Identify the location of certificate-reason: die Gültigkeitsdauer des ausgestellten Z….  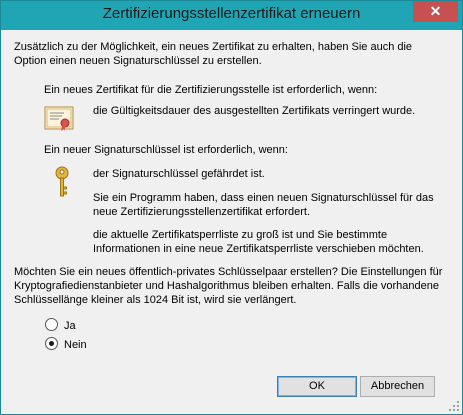
(254, 111).